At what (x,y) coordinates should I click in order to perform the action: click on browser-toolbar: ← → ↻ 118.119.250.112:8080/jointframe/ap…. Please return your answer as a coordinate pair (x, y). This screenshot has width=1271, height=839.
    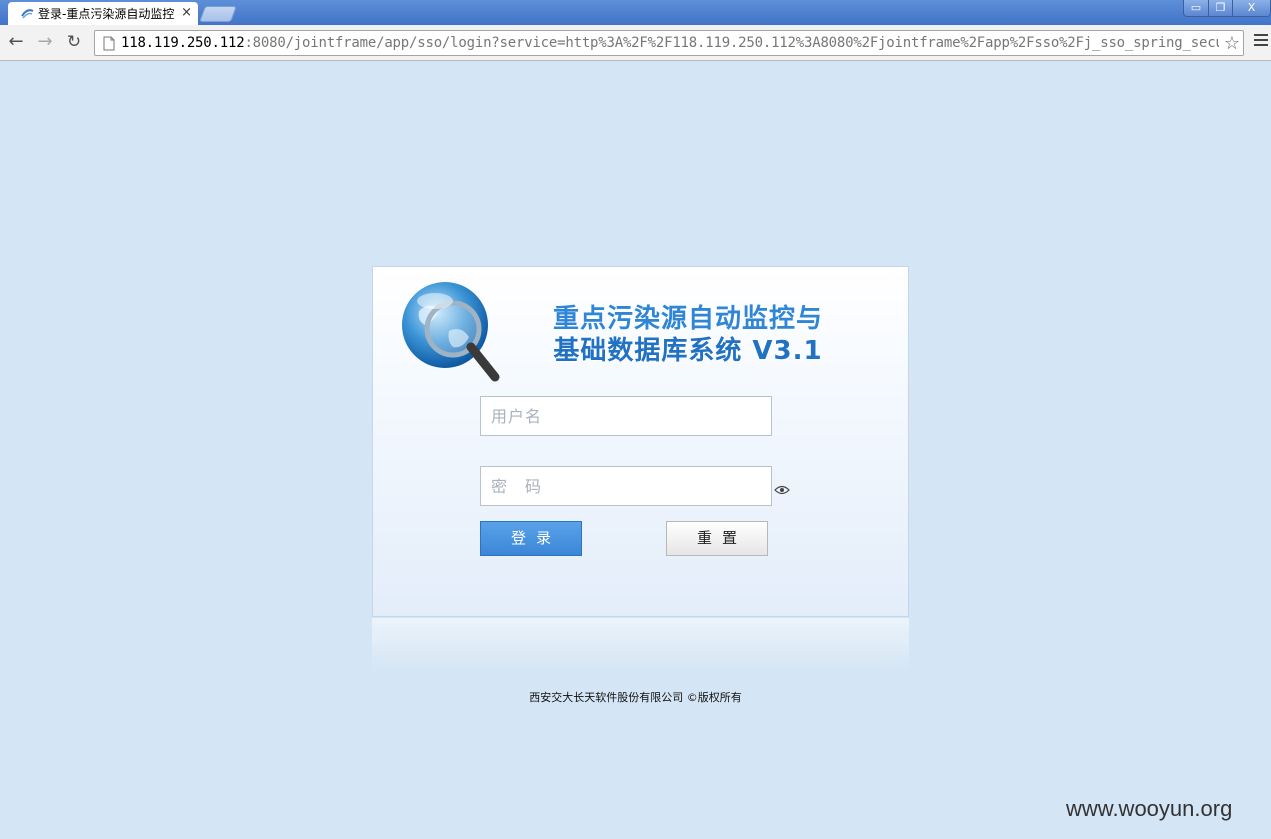
    Looking at the image, I should click on (635, 43).